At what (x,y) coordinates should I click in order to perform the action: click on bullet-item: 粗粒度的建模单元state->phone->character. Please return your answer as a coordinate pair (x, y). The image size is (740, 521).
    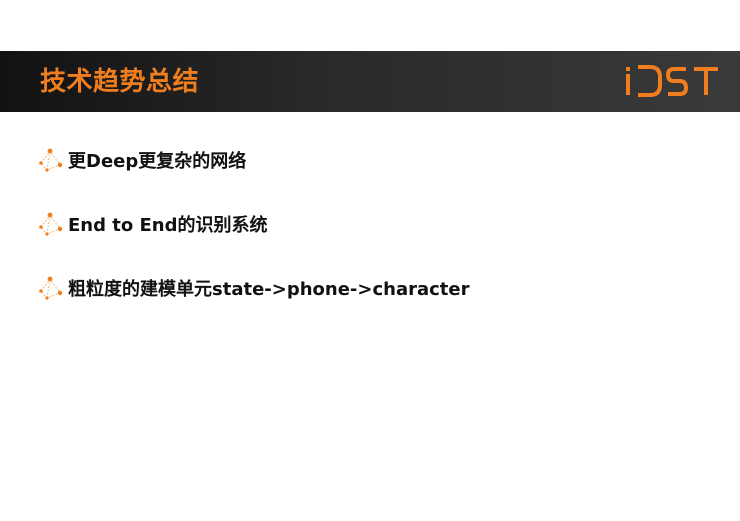
    Looking at the image, I should click on (378, 288).